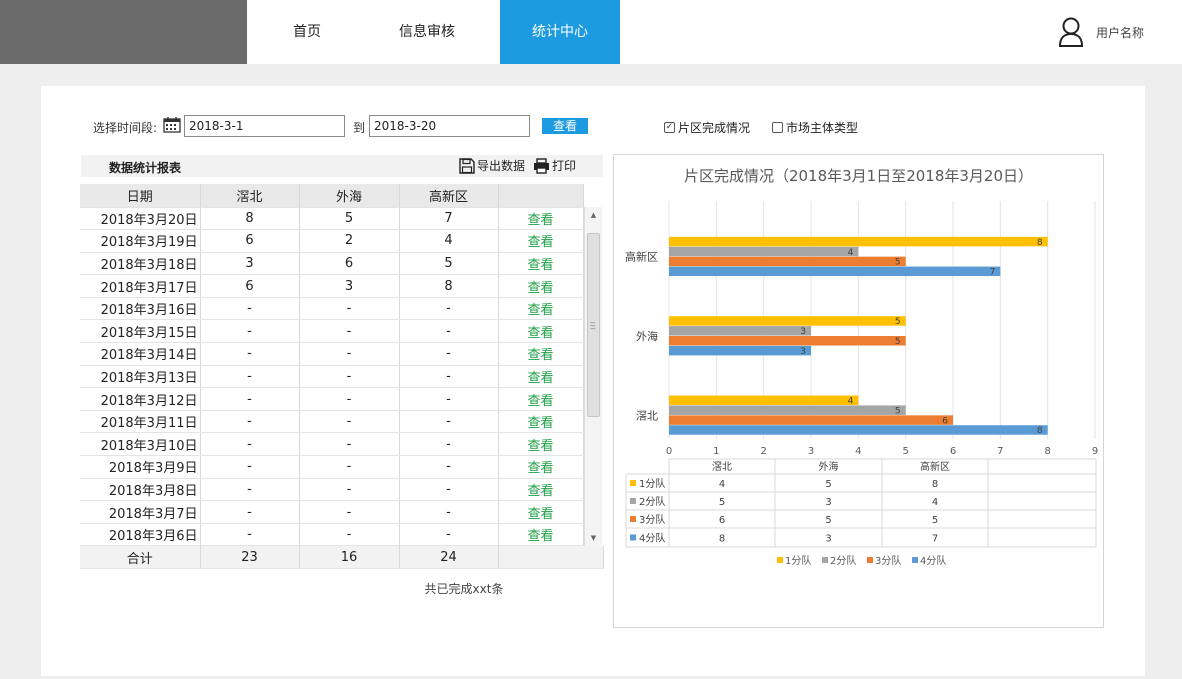  What do you see at coordinates (565, 126) in the screenshot?
I see `view-button: 查看` at bounding box center [565, 126].